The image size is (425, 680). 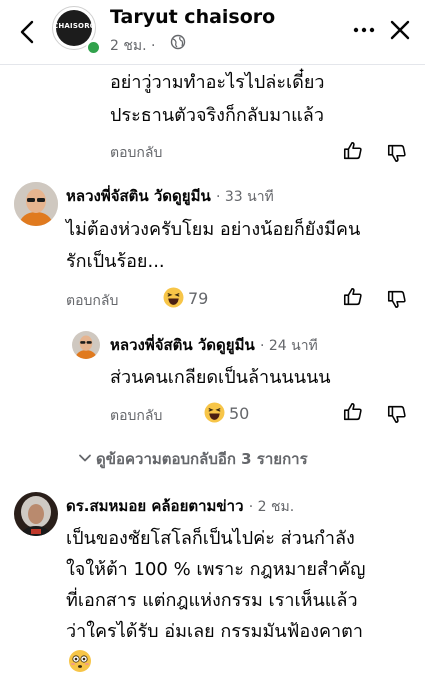 I want to click on view-more-replies-label: ดูข้อความตอบกลับอีก 3 รายการ, so click(x=202, y=459).